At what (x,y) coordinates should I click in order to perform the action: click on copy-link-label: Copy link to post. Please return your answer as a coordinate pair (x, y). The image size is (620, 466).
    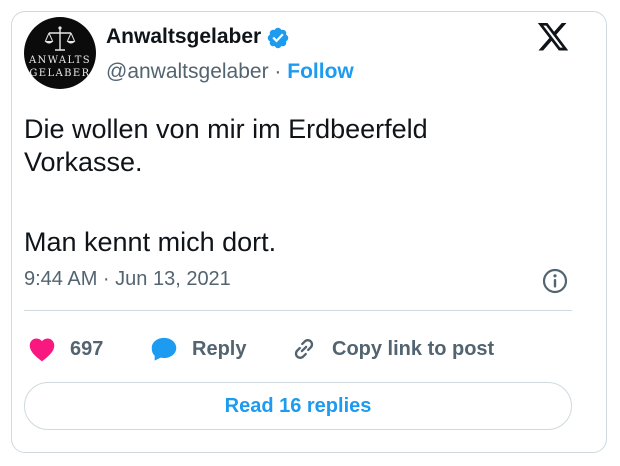
    Looking at the image, I should click on (413, 348).